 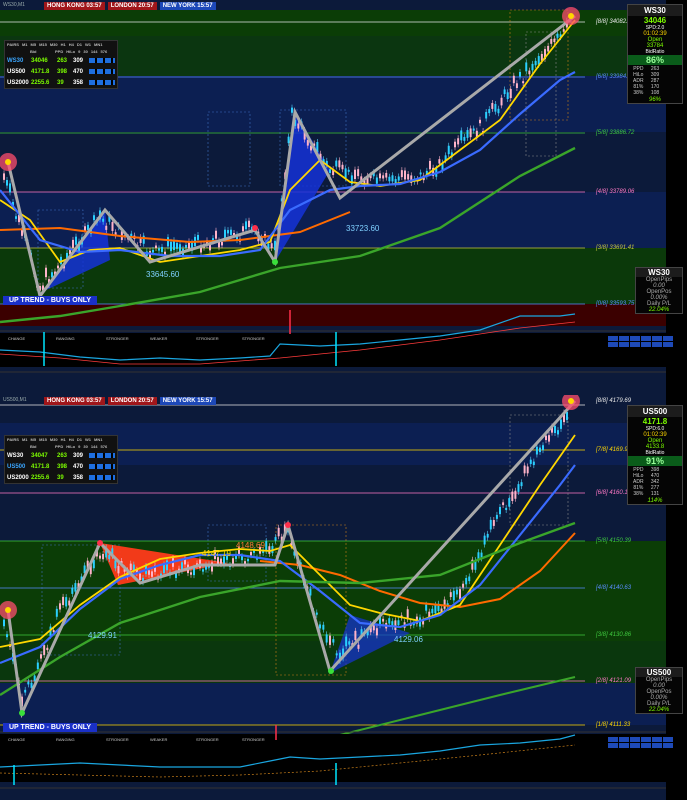 I want to click on us500-timeframe-buttons, so click(x=640, y=742).